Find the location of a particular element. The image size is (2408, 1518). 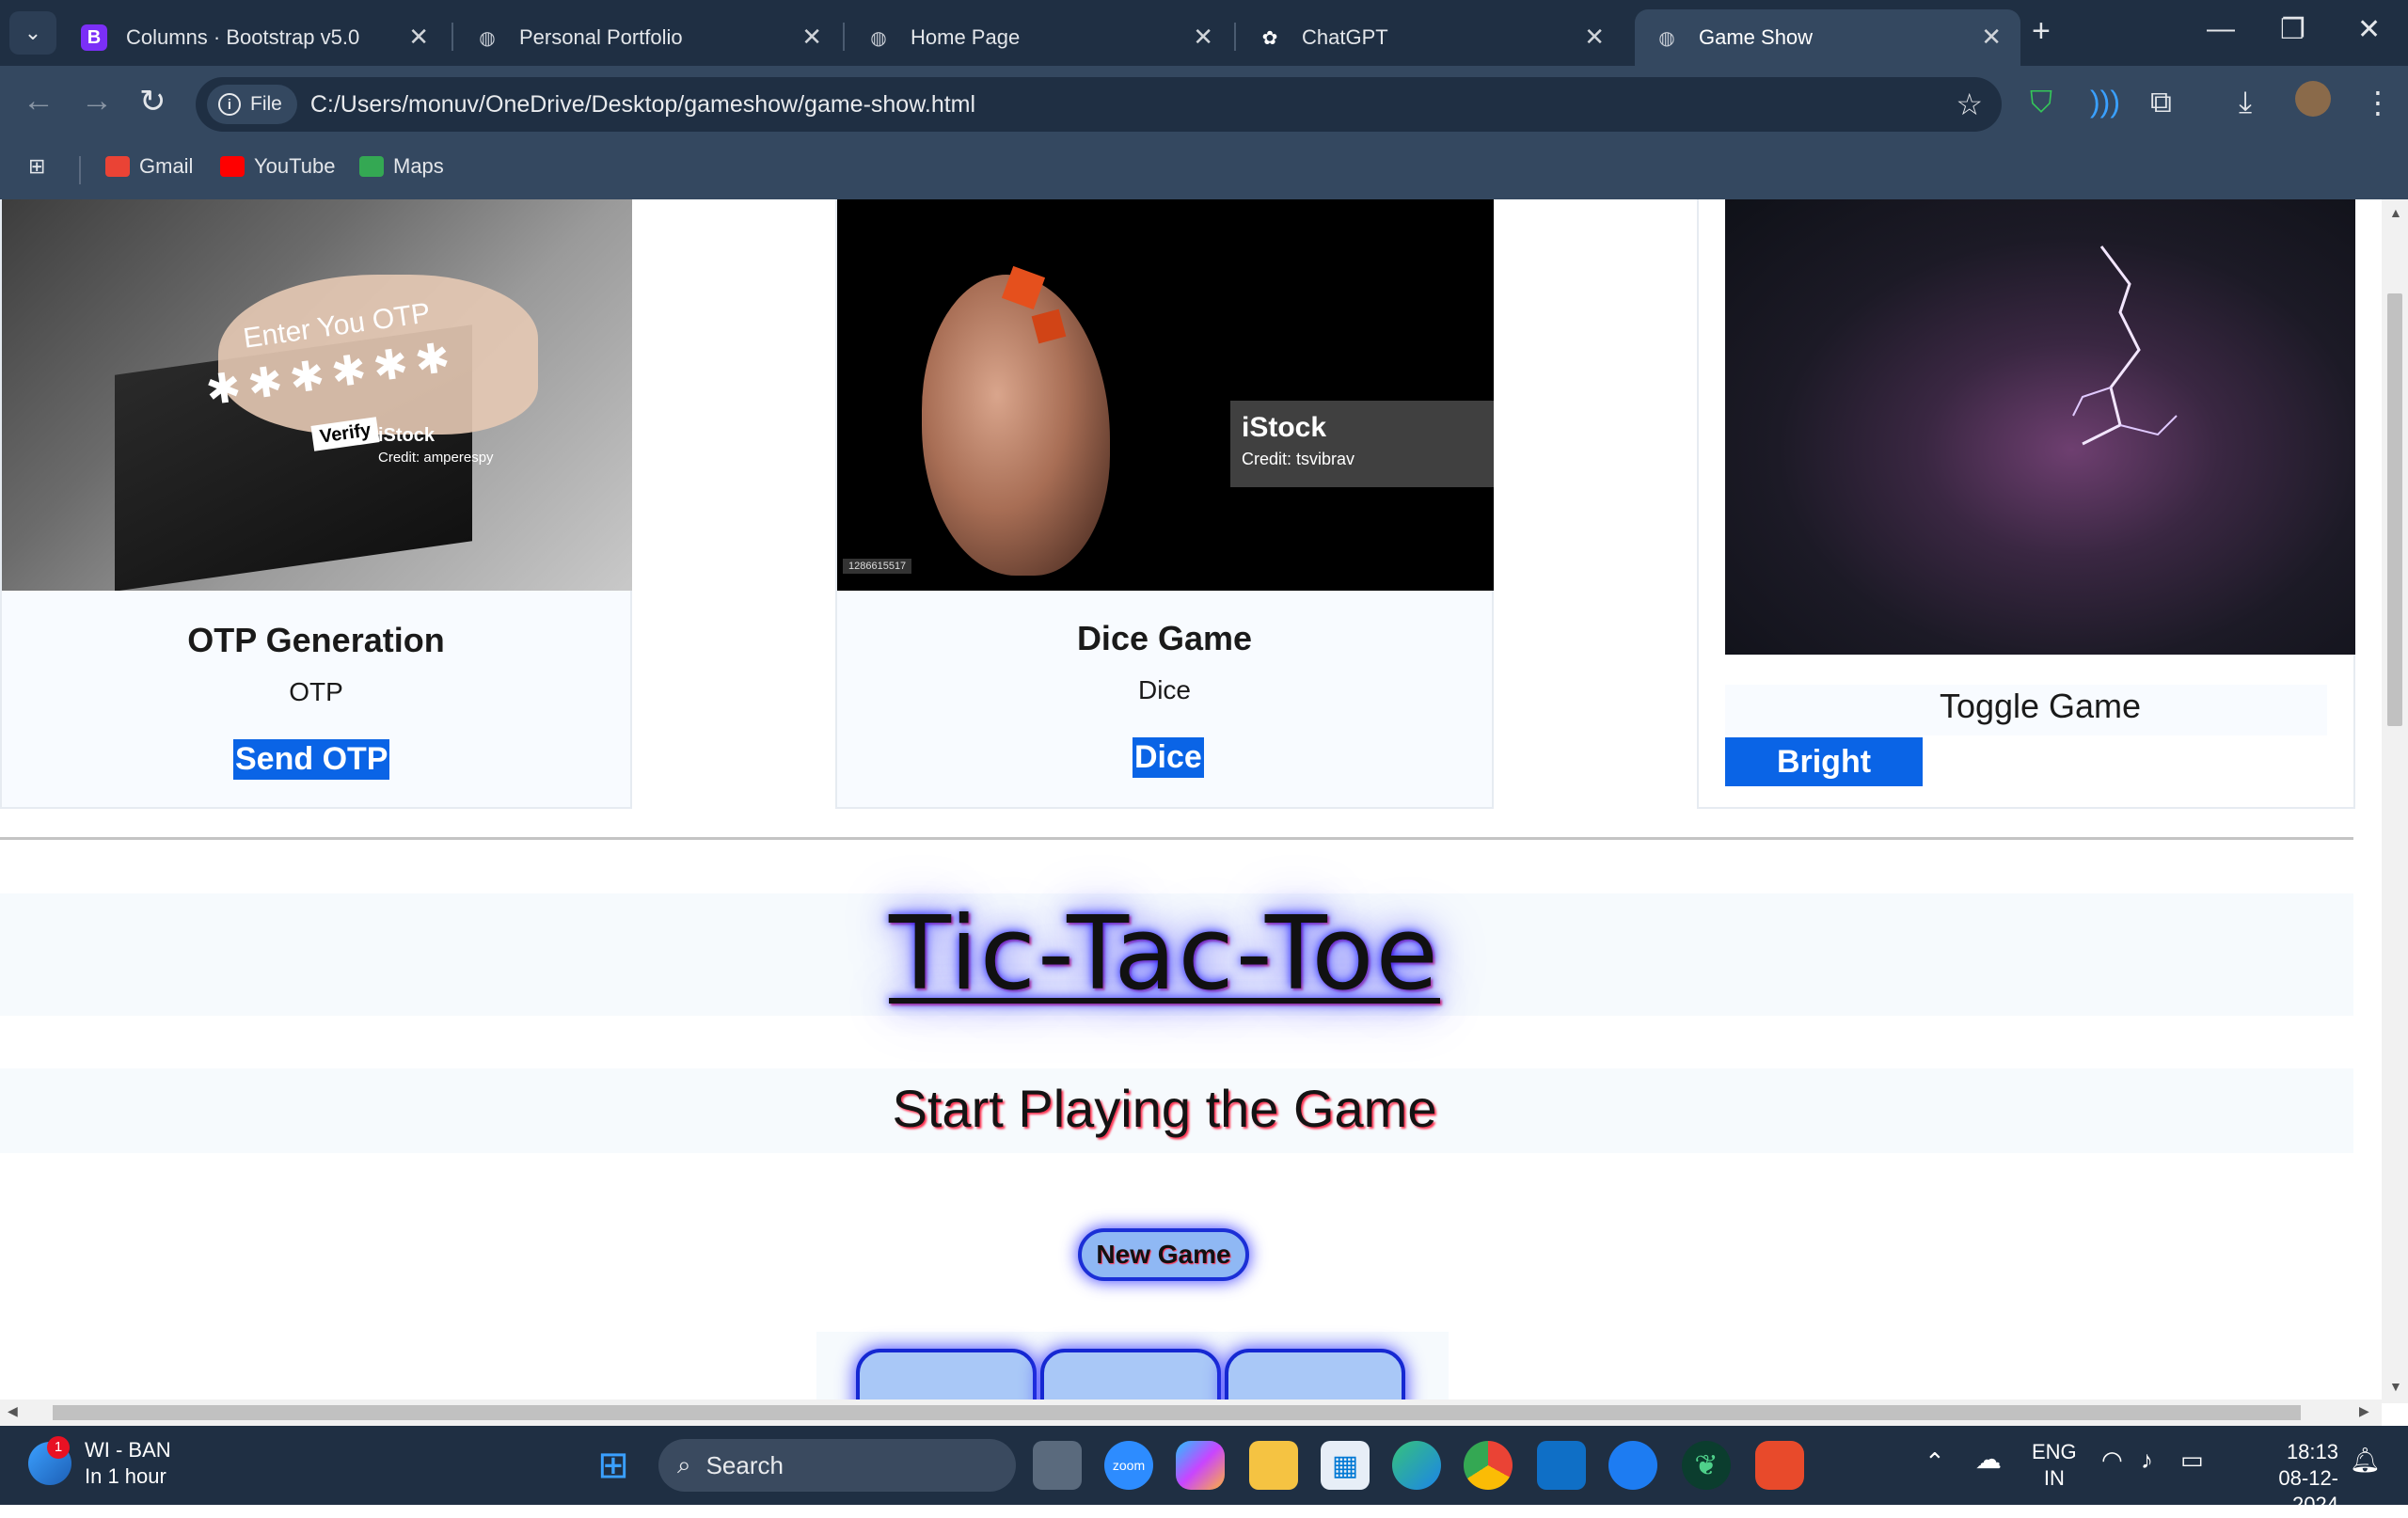

restore-icon: ❐ is located at coordinates (2293, 30).